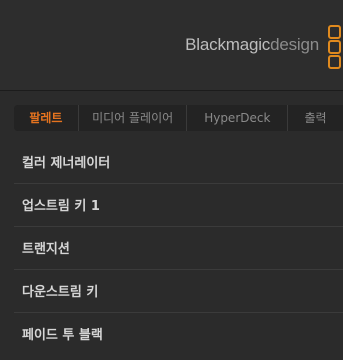 The height and width of the screenshot is (360, 343). Describe the element at coordinates (228, 44) in the screenshot. I see `brand-bold-text: Blackmagic` at that location.